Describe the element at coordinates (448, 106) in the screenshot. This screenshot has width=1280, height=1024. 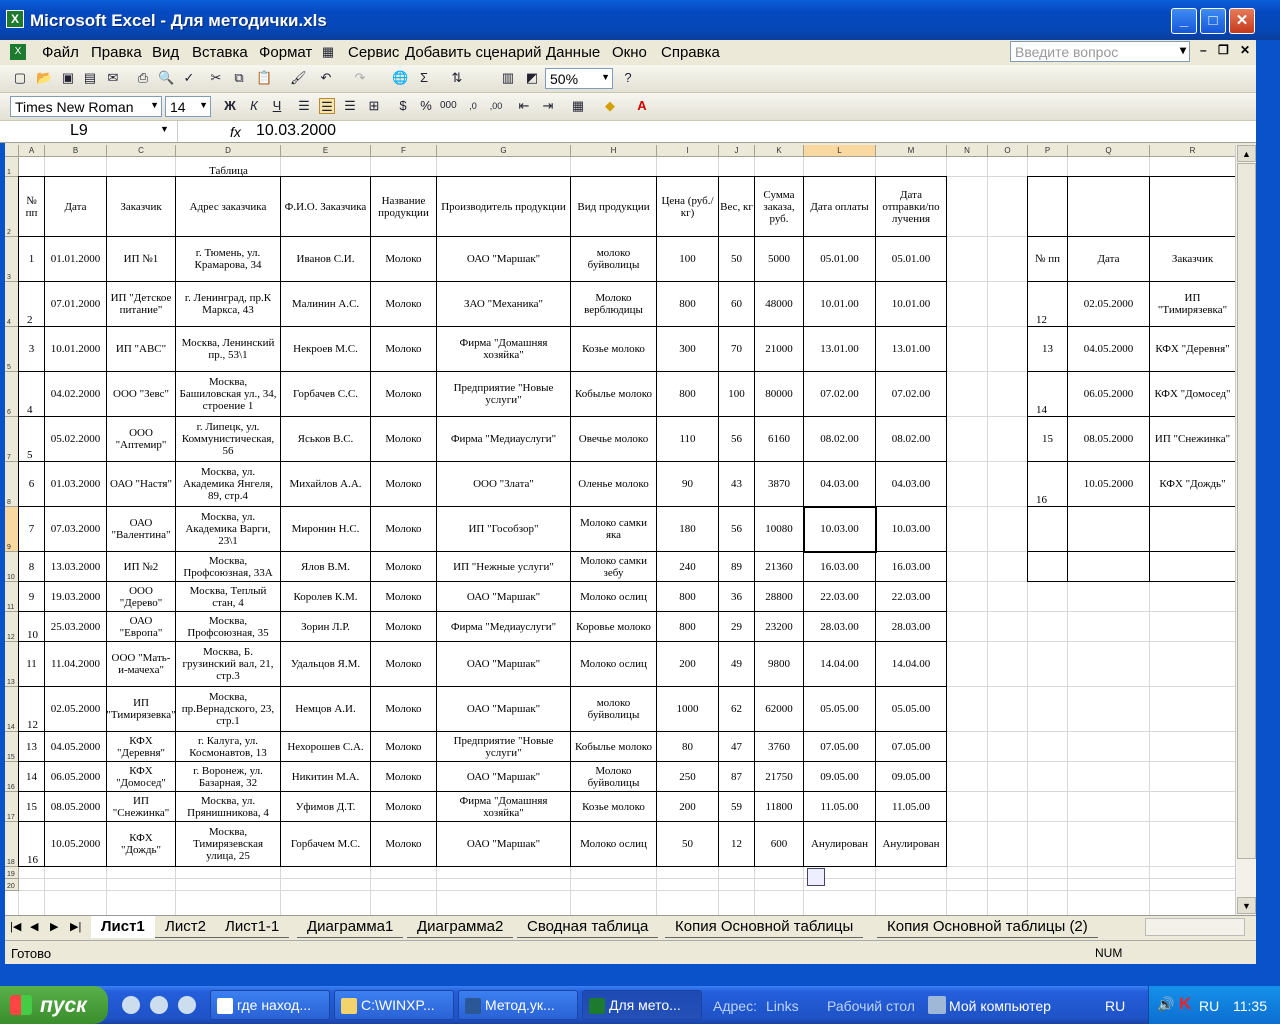
I see `thousands-icon: 000` at that location.